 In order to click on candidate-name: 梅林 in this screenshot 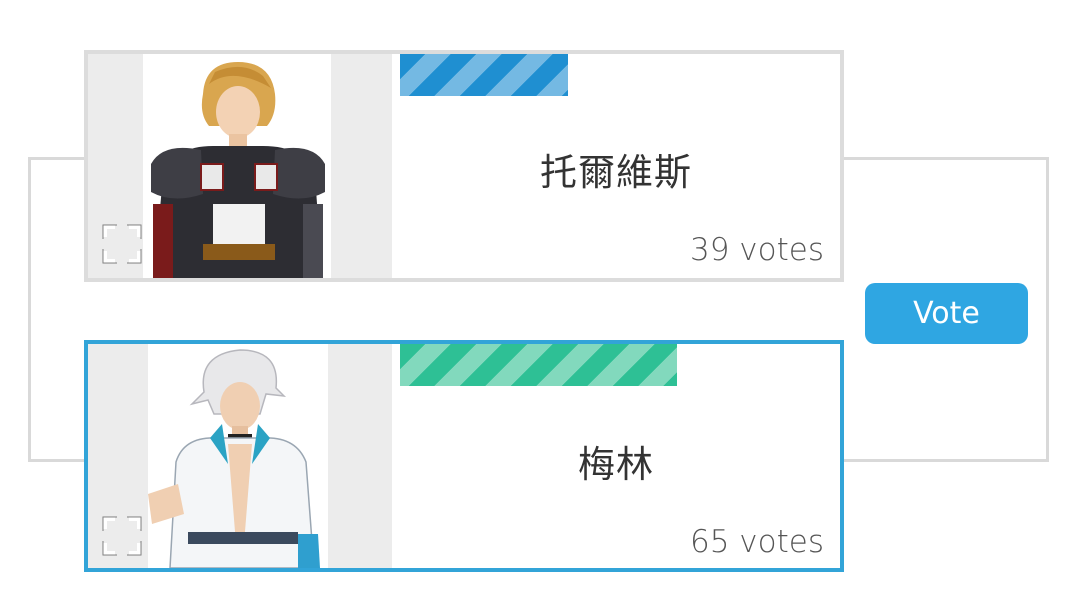, I will do `click(616, 464)`.